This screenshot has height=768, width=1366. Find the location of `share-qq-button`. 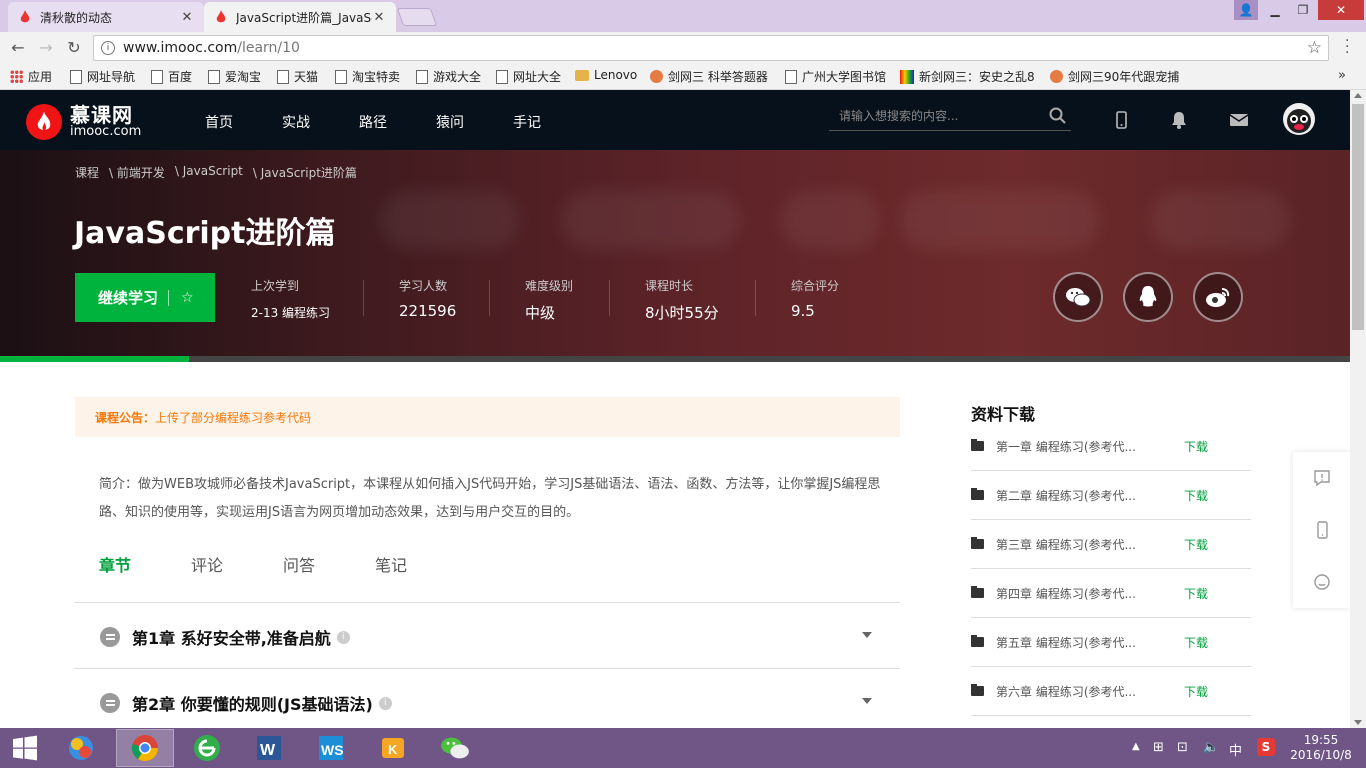

share-qq-button is located at coordinates (1148, 297).